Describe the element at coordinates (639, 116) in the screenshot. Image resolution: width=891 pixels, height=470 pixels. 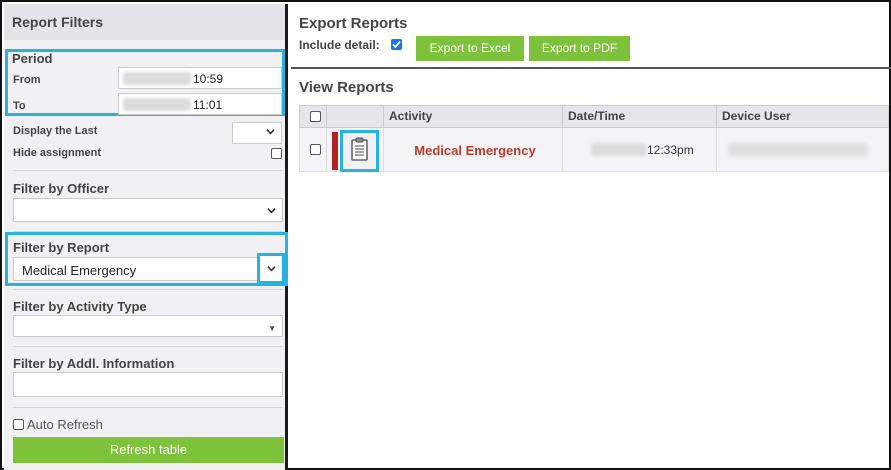
I see `column-header-datetime: Date/Time` at that location.